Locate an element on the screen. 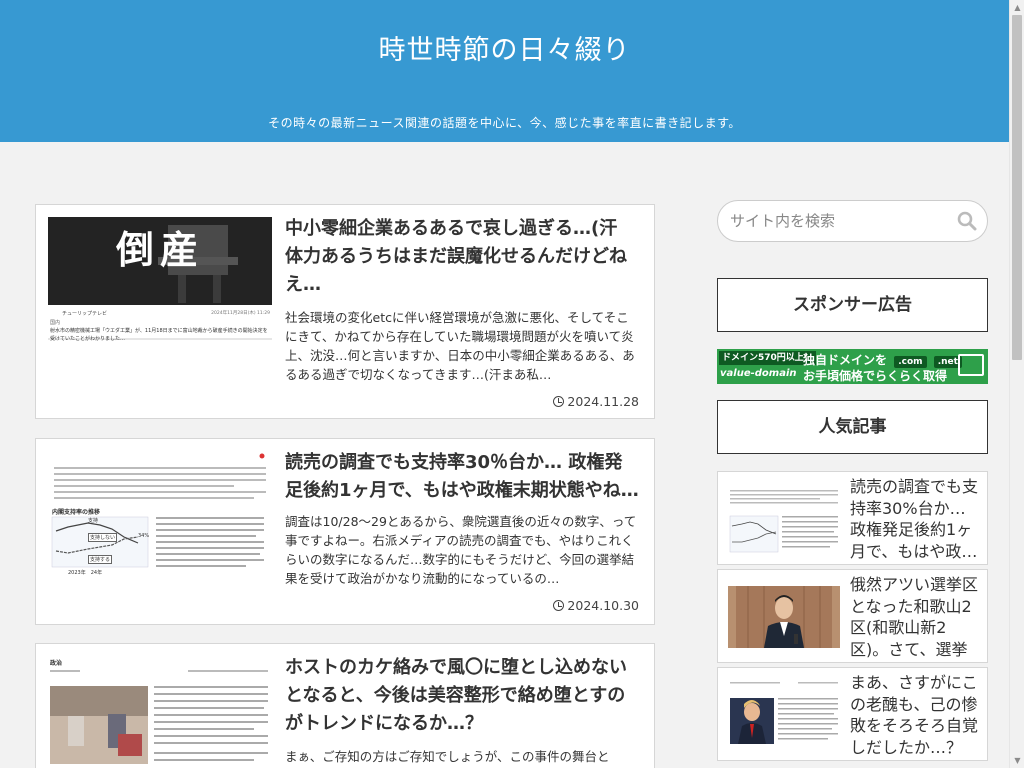 This screenshot has width=1024, height=768. chart-years: 2023年 24年 is located at coordinates (85, 573).